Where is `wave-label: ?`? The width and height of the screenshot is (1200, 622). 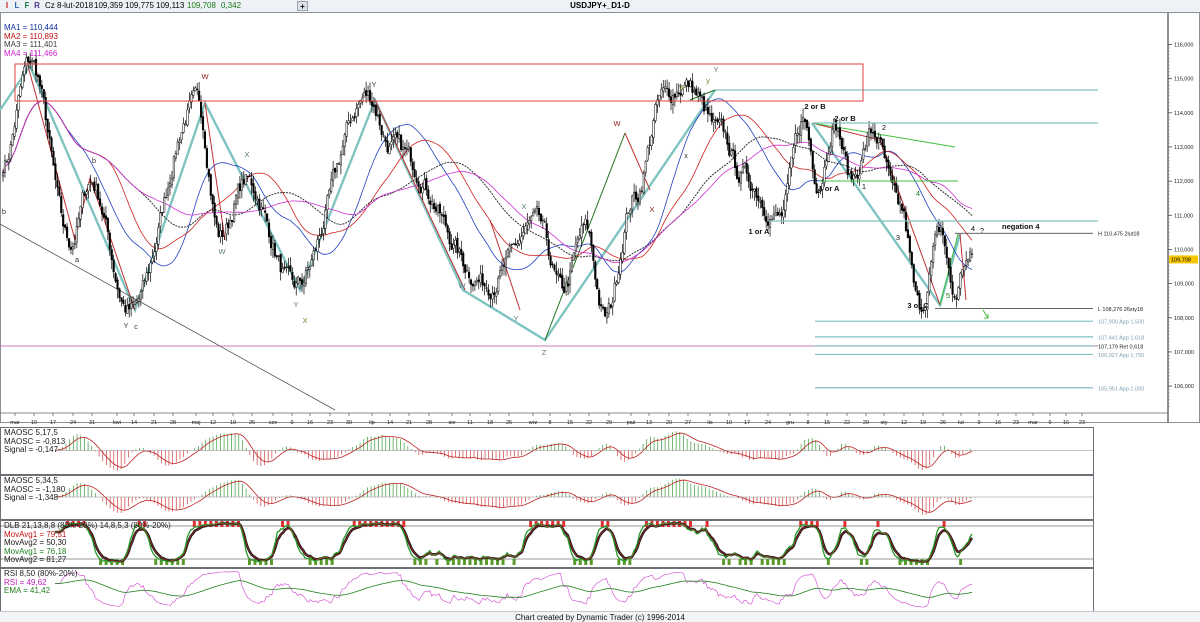 wave-label: ? is located at coordinates (982, 230).